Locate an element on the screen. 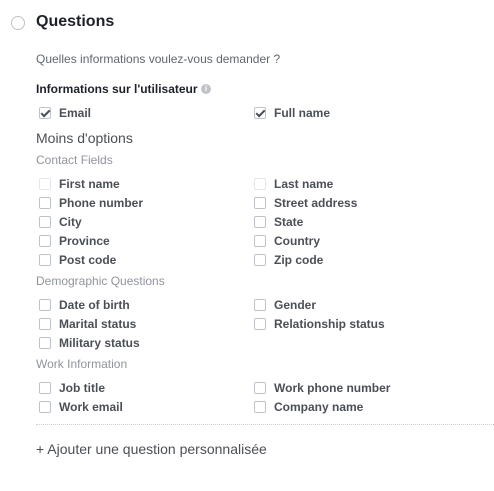 This screenshot has height=491, width=494. label-province: Province is located at coordinates (84, 241).